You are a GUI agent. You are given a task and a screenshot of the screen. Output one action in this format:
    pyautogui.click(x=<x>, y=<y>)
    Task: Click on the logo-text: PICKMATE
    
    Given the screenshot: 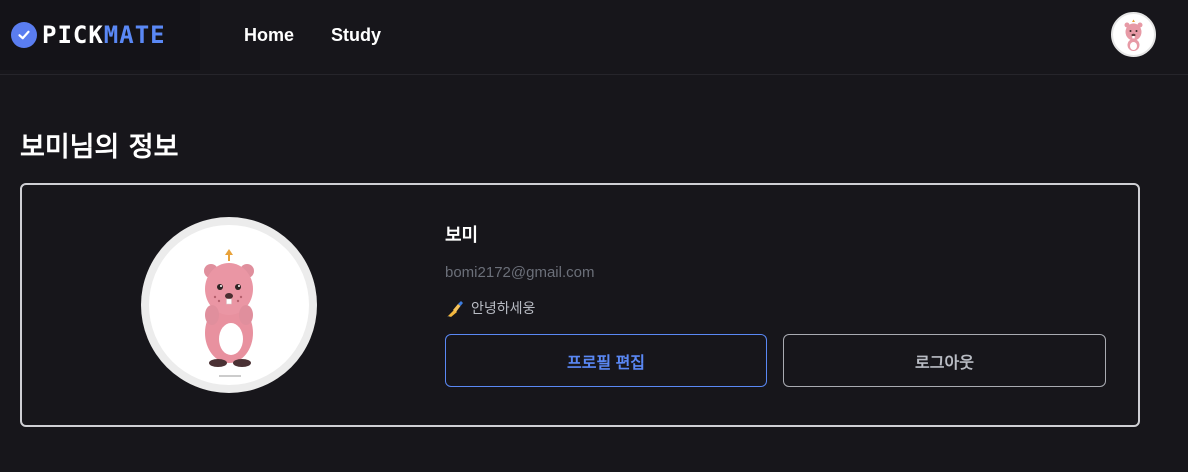 What is the action you would take?
    pyautogui.click(x=104, y=35)
    